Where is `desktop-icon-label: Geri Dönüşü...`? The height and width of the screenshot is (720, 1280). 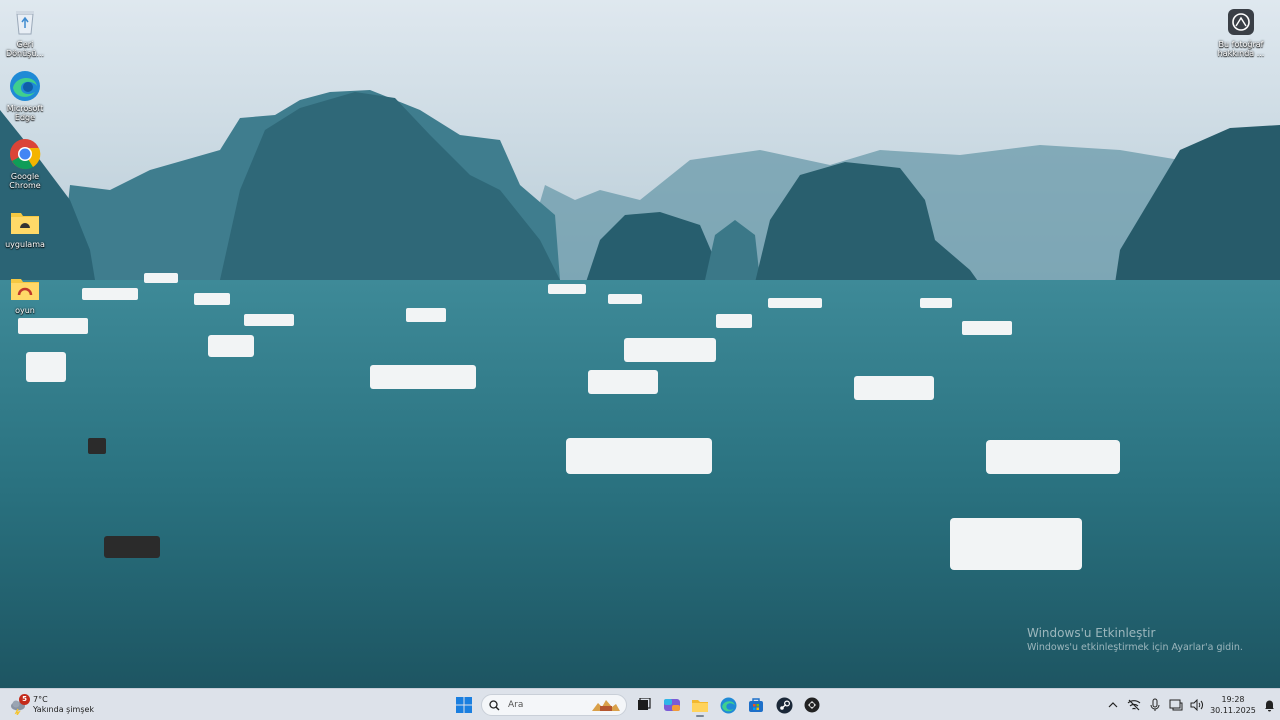
desktop-icon-label: Geri Dönüşü... is located at coordinates (25, 49).